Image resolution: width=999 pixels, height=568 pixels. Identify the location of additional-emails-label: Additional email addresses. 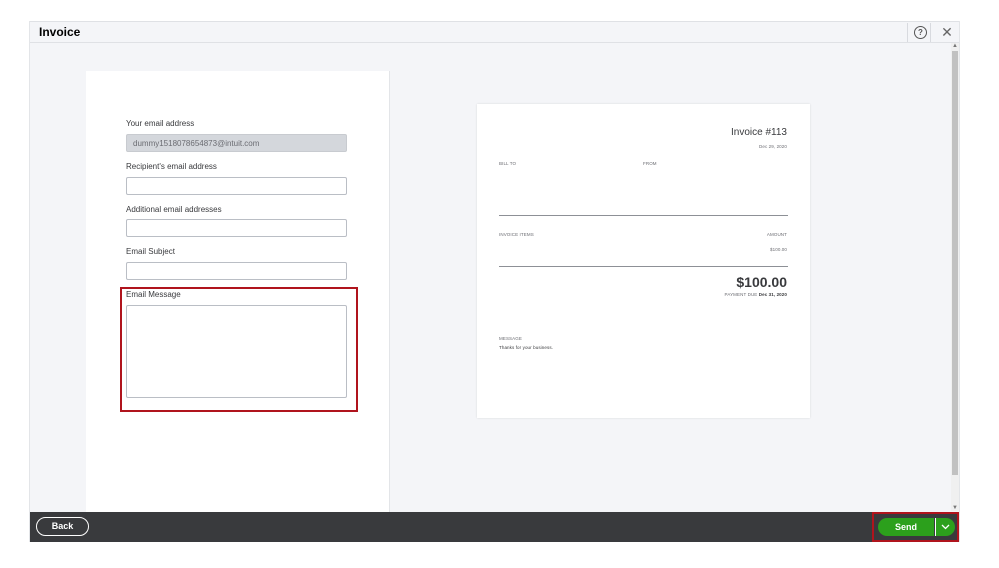
(174, 209).